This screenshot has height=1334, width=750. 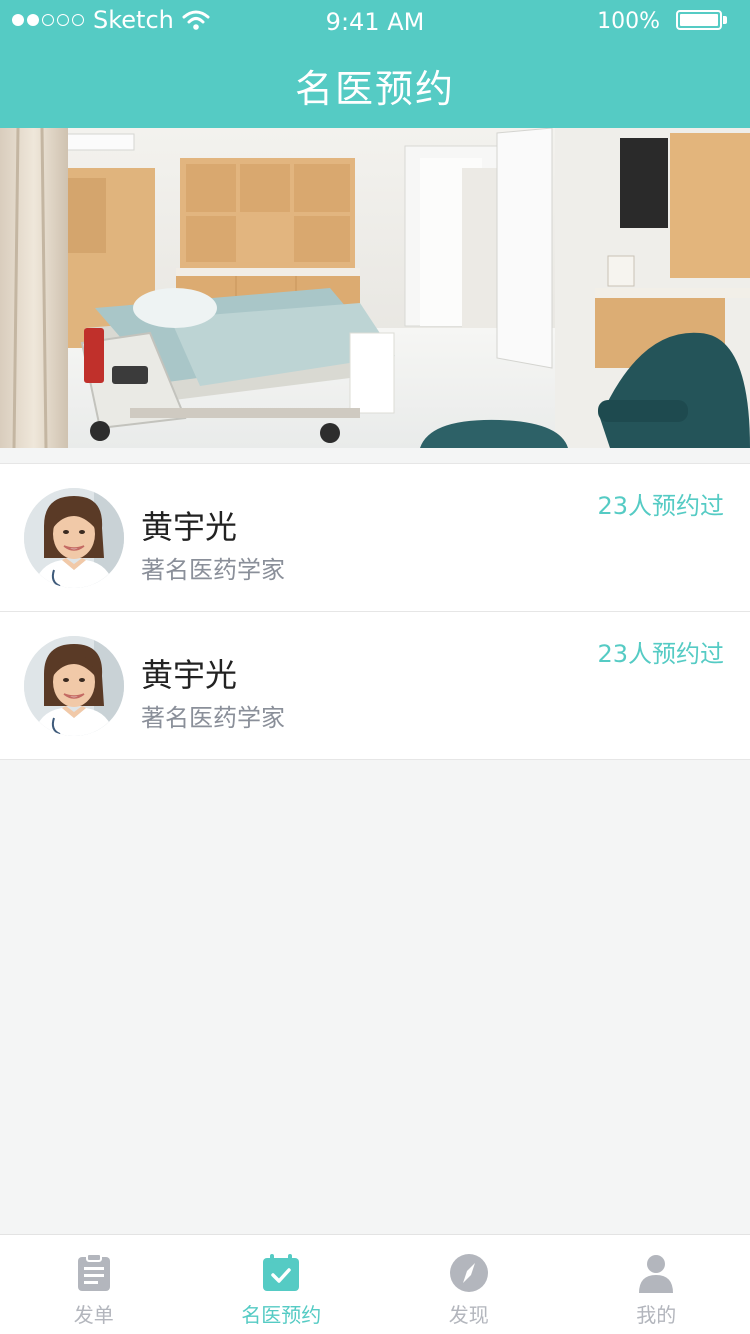 I want to click on calendar-check-icon, so click(x=281, y=1272).